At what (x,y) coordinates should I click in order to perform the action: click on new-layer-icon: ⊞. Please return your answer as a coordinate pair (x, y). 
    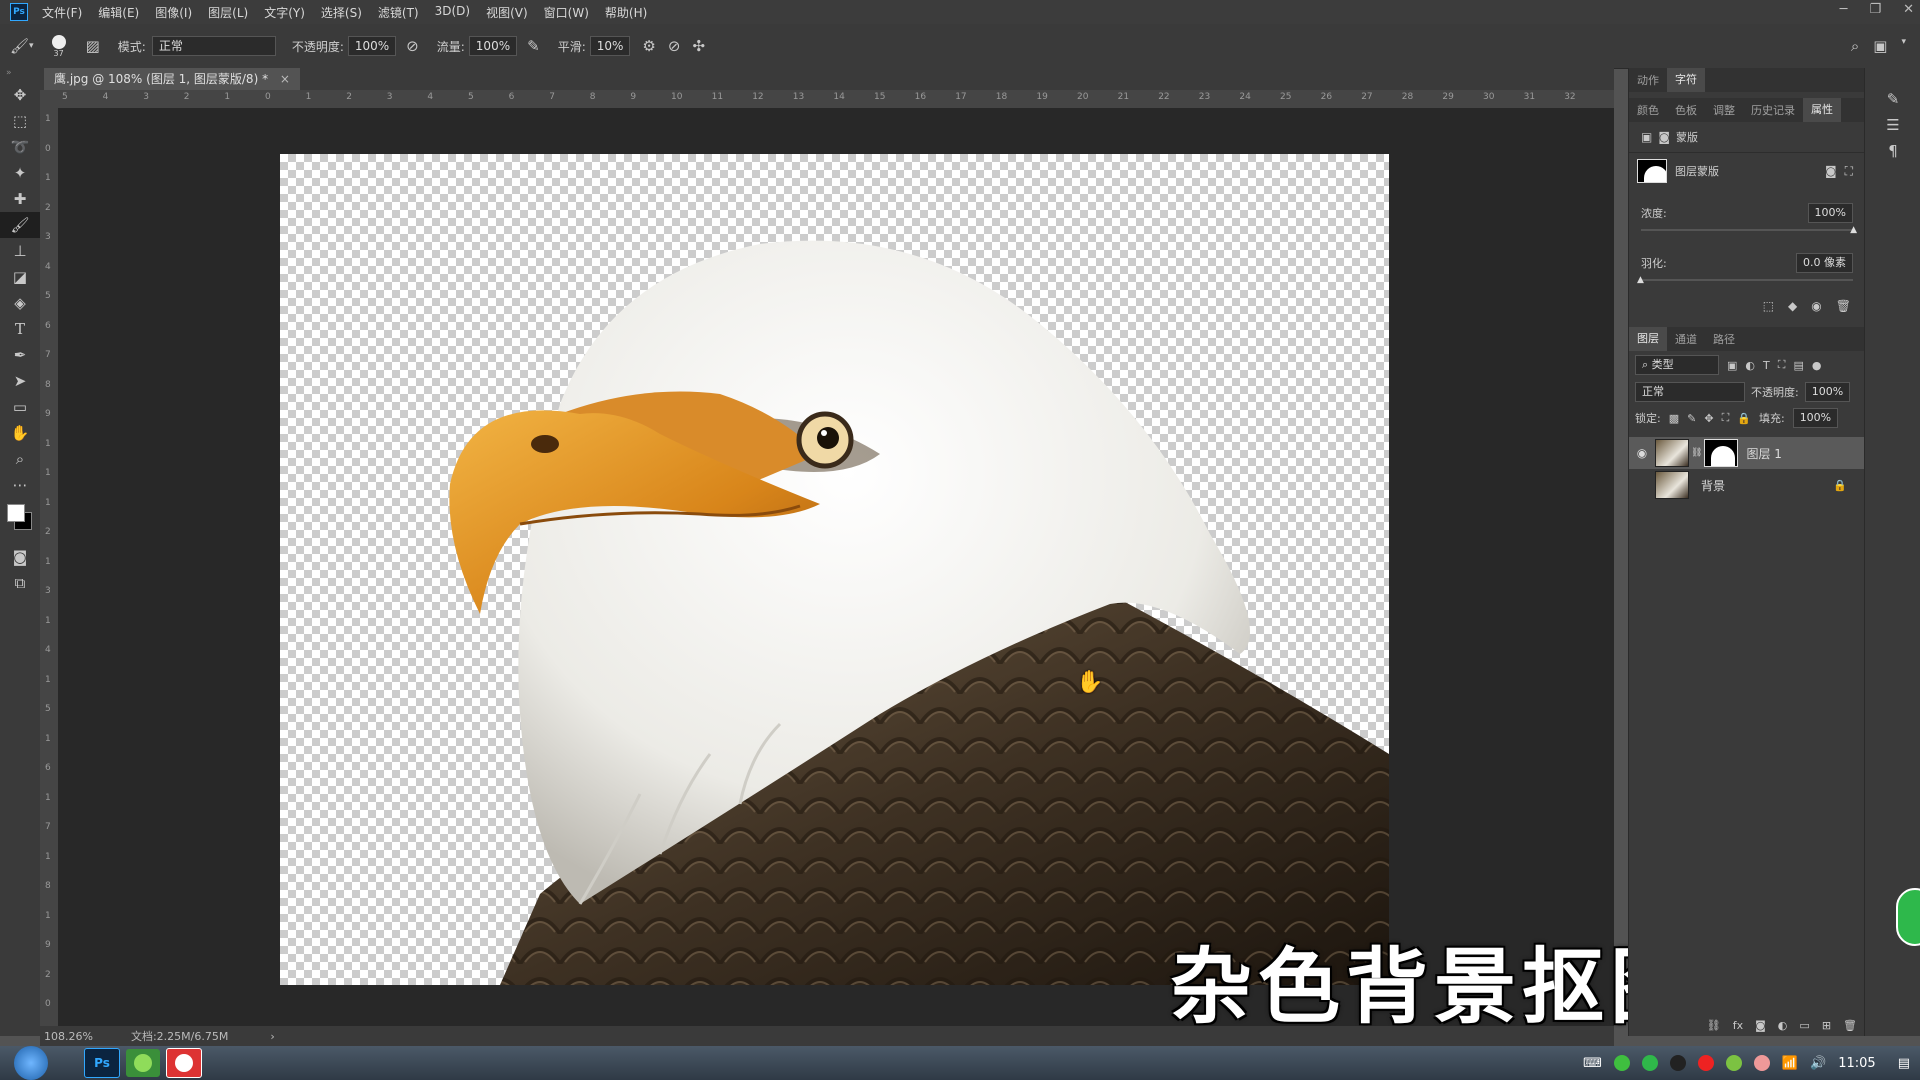
    Looking at the image, I should click on (1826, 1025).